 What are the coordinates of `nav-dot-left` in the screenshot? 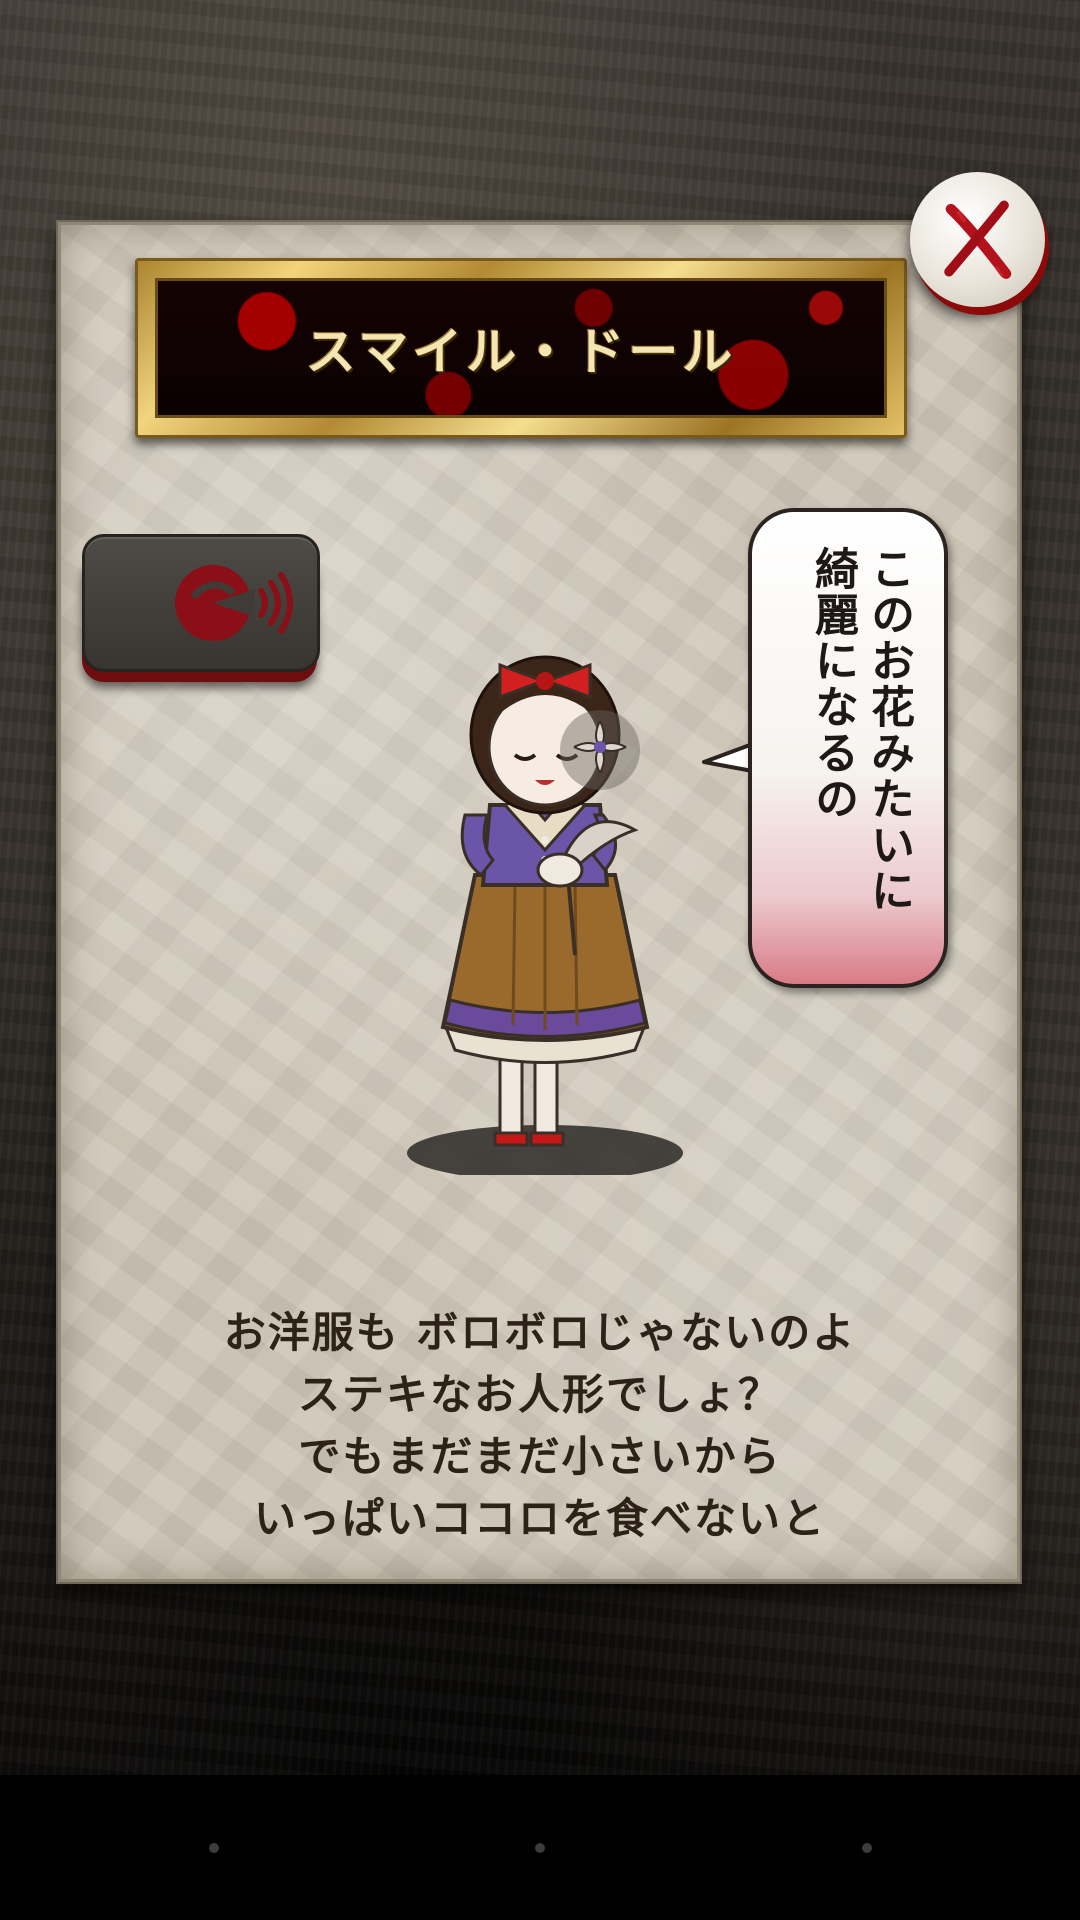 It's located at (214, 1848).